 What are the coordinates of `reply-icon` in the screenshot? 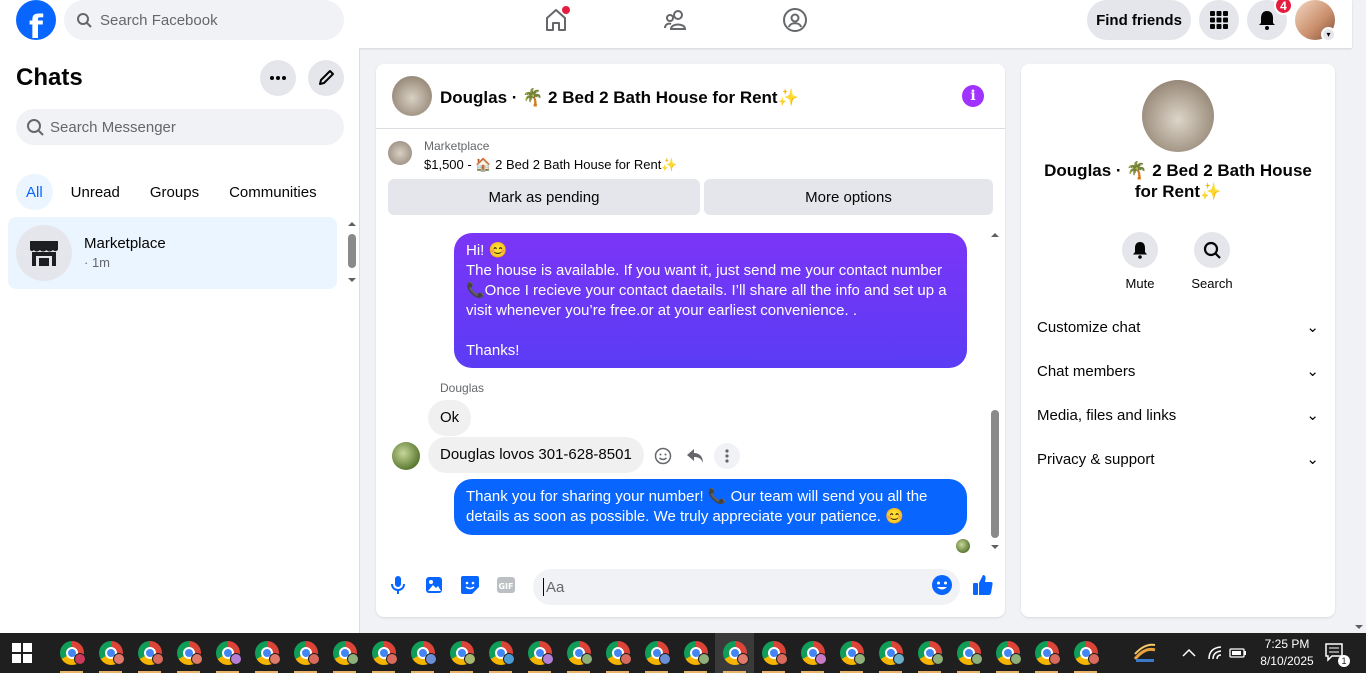 It's located at (695, 456).